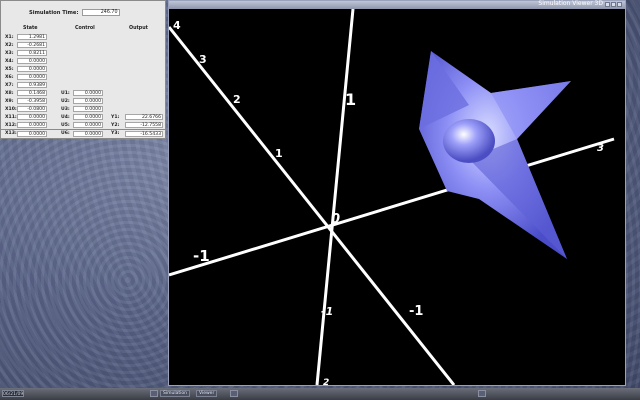 The width and height of the screenshot is (640, 400). I want to click on star-dome, so click(469, 141).